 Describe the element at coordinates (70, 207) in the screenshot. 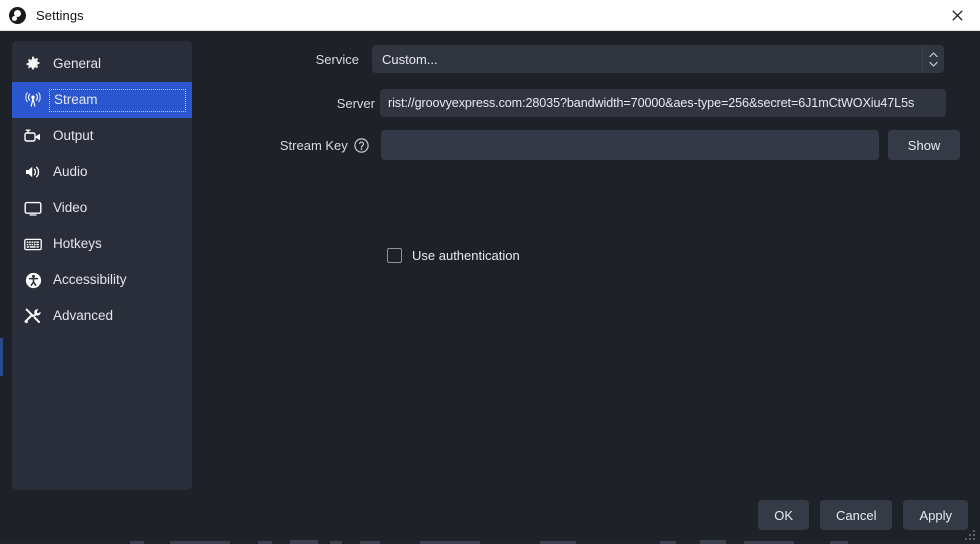

I see `sidebar-item-label: Video` at that location.